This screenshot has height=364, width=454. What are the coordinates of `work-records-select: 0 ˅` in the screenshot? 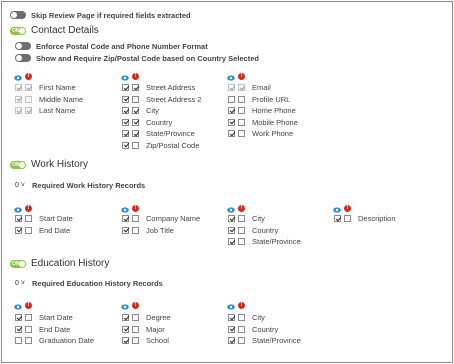 It's located at (21, 185).